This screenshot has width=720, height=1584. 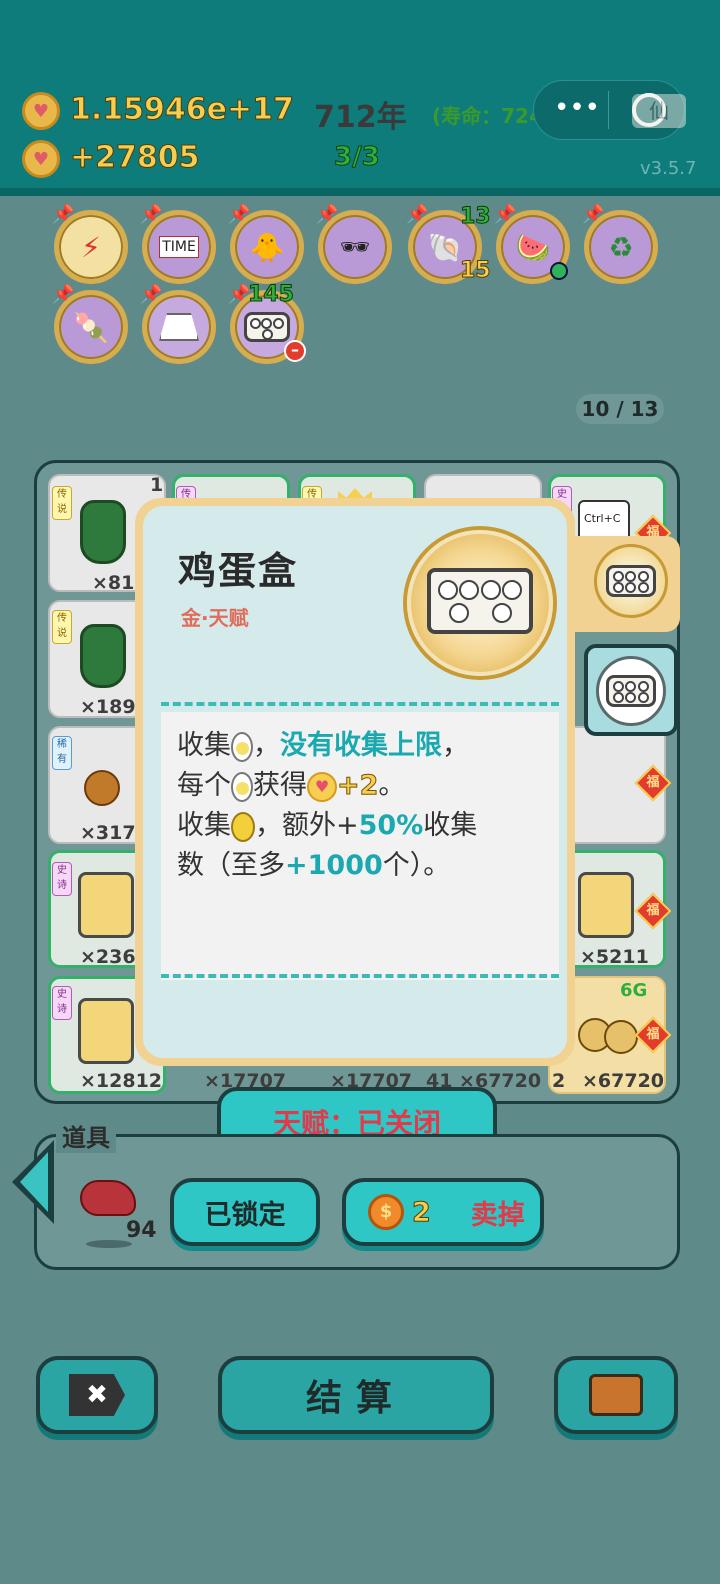 What do you see at coordinates (614, 957) in the screenshot?
I see `item-quantity: ×5211` at bounding box center [614, 957].